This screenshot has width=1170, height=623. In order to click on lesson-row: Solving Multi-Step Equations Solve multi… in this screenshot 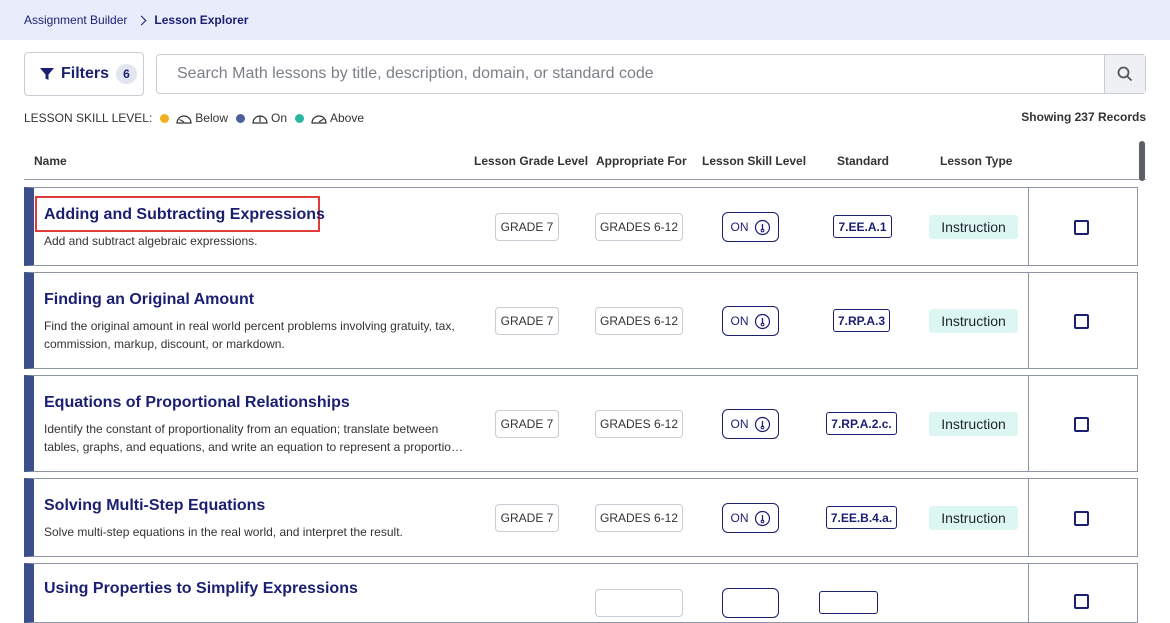, I will do `click(581, 517)`.